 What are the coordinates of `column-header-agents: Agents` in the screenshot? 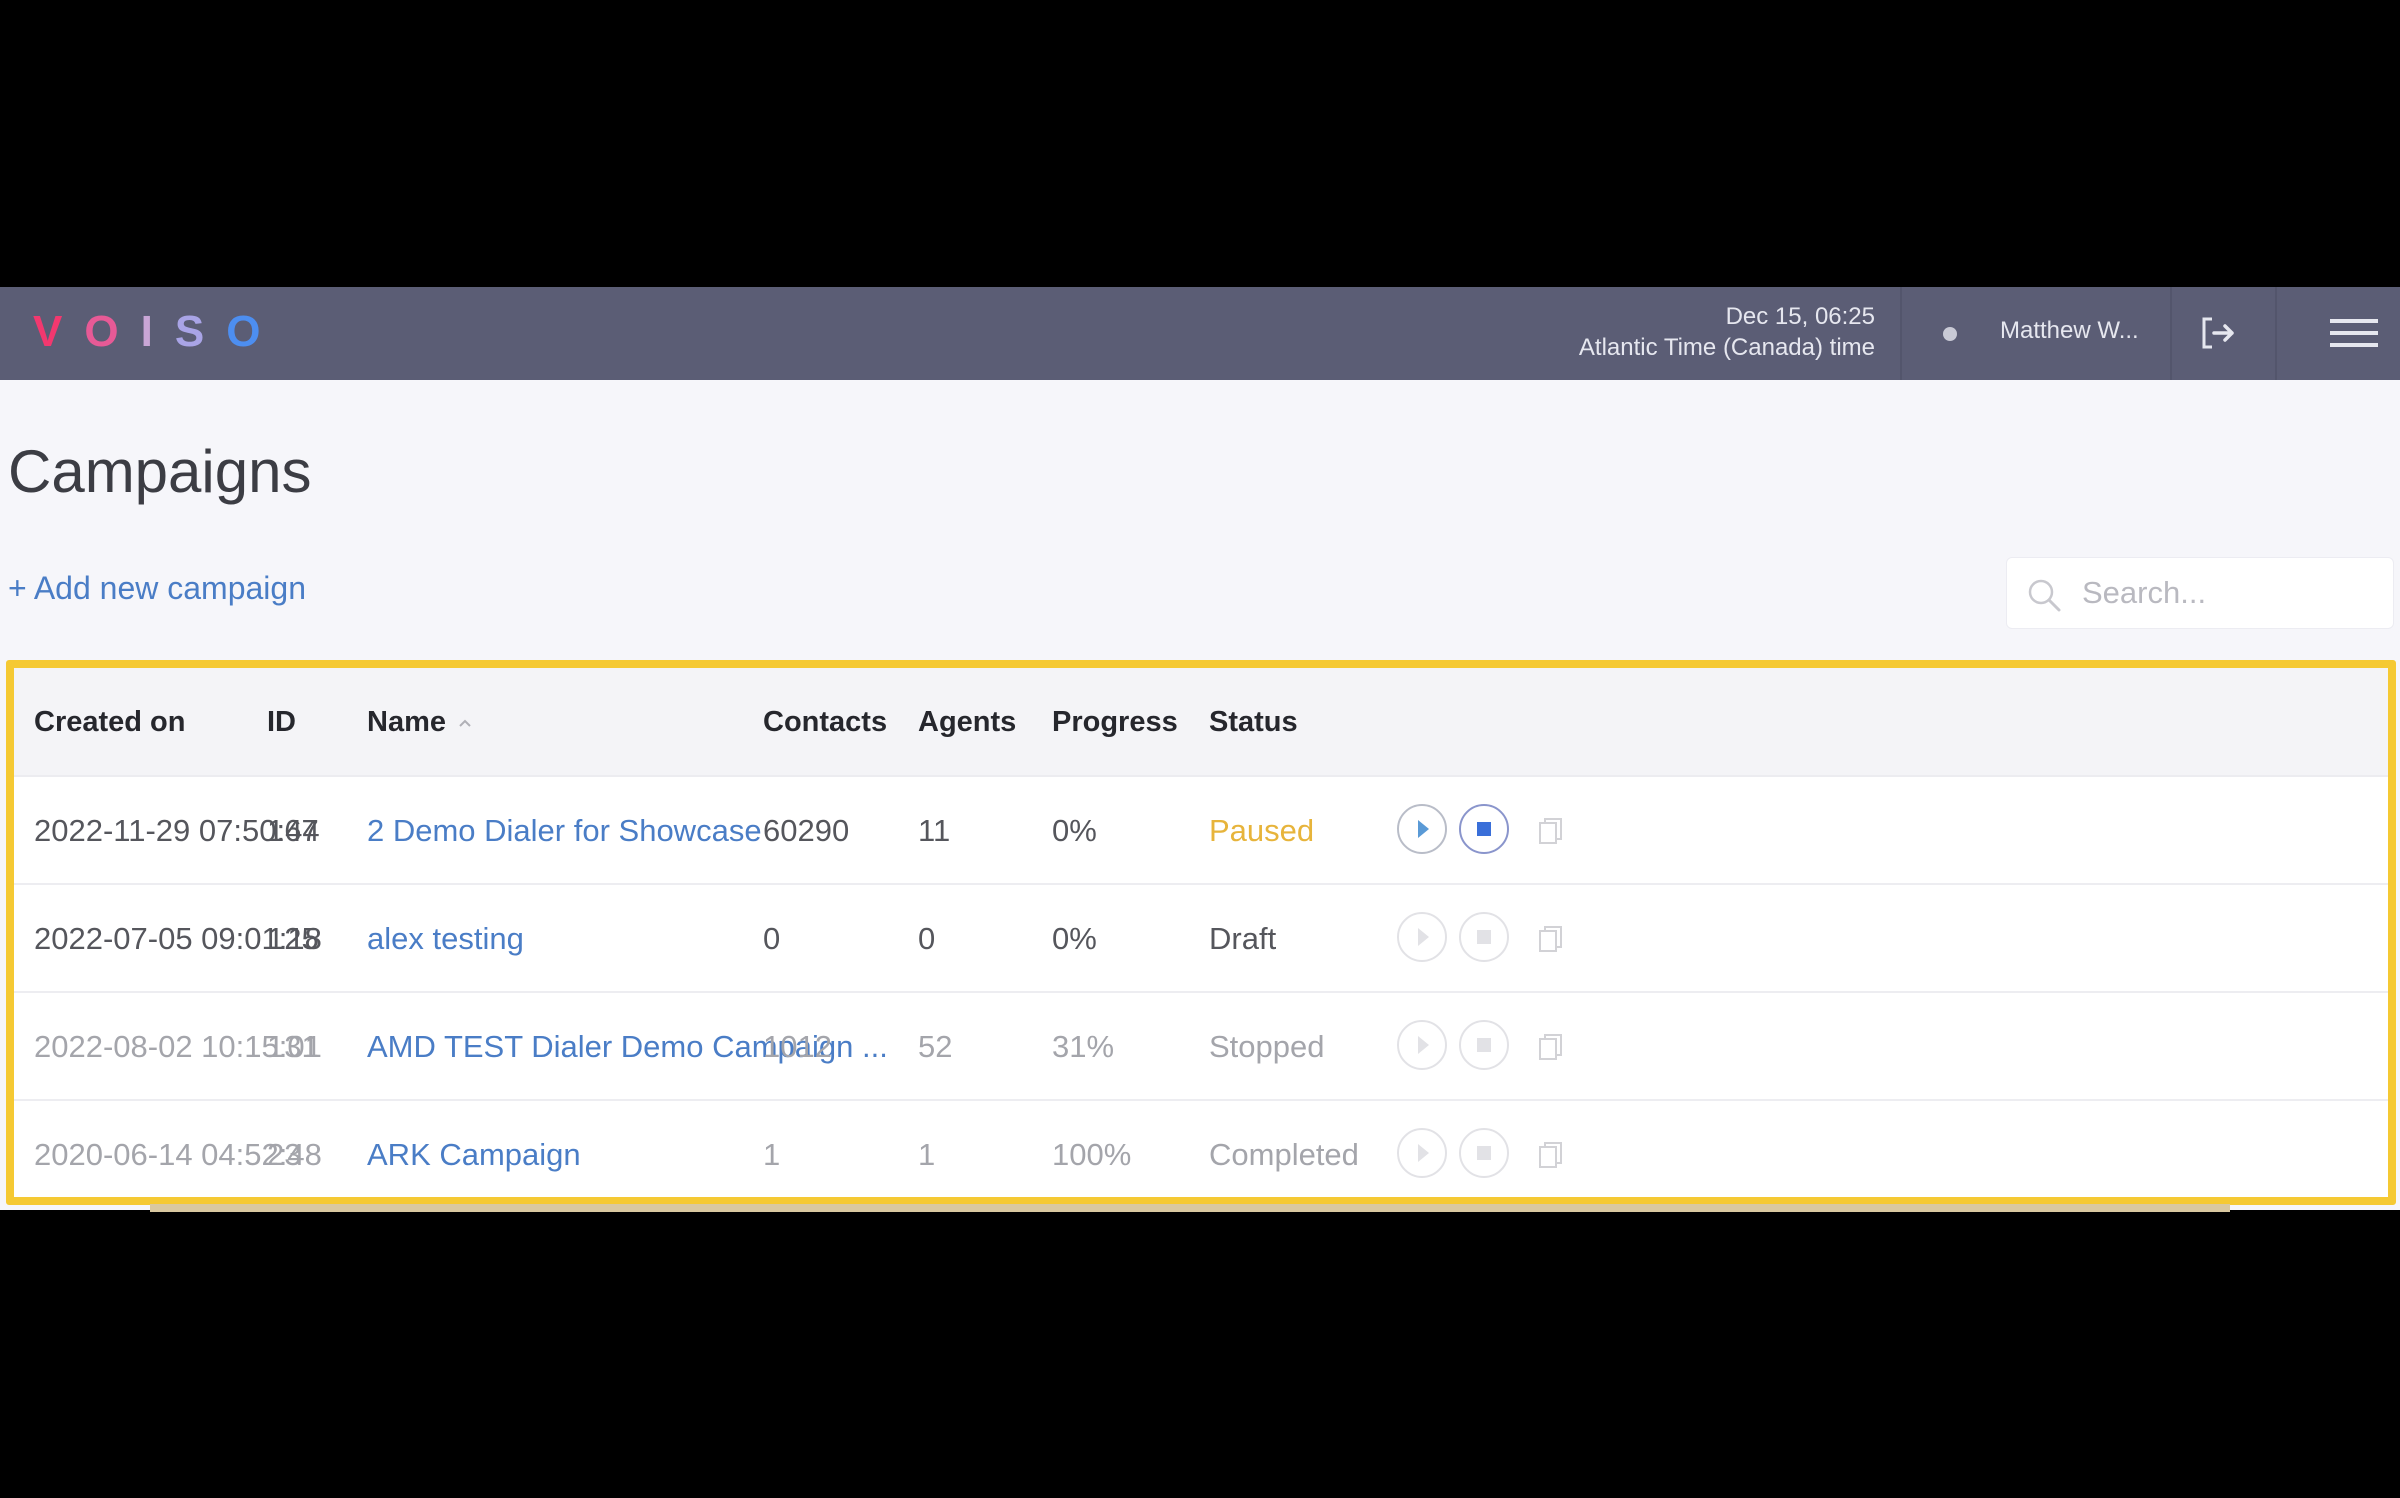 It's located at (967, 722).